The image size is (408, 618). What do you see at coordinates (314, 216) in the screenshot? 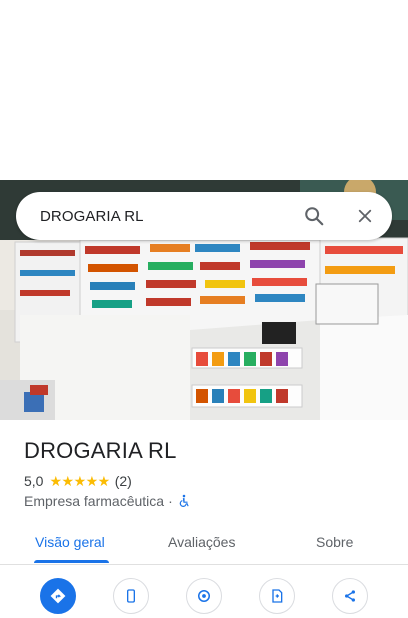
I see `search-icon` at bounding box center [314, 216].